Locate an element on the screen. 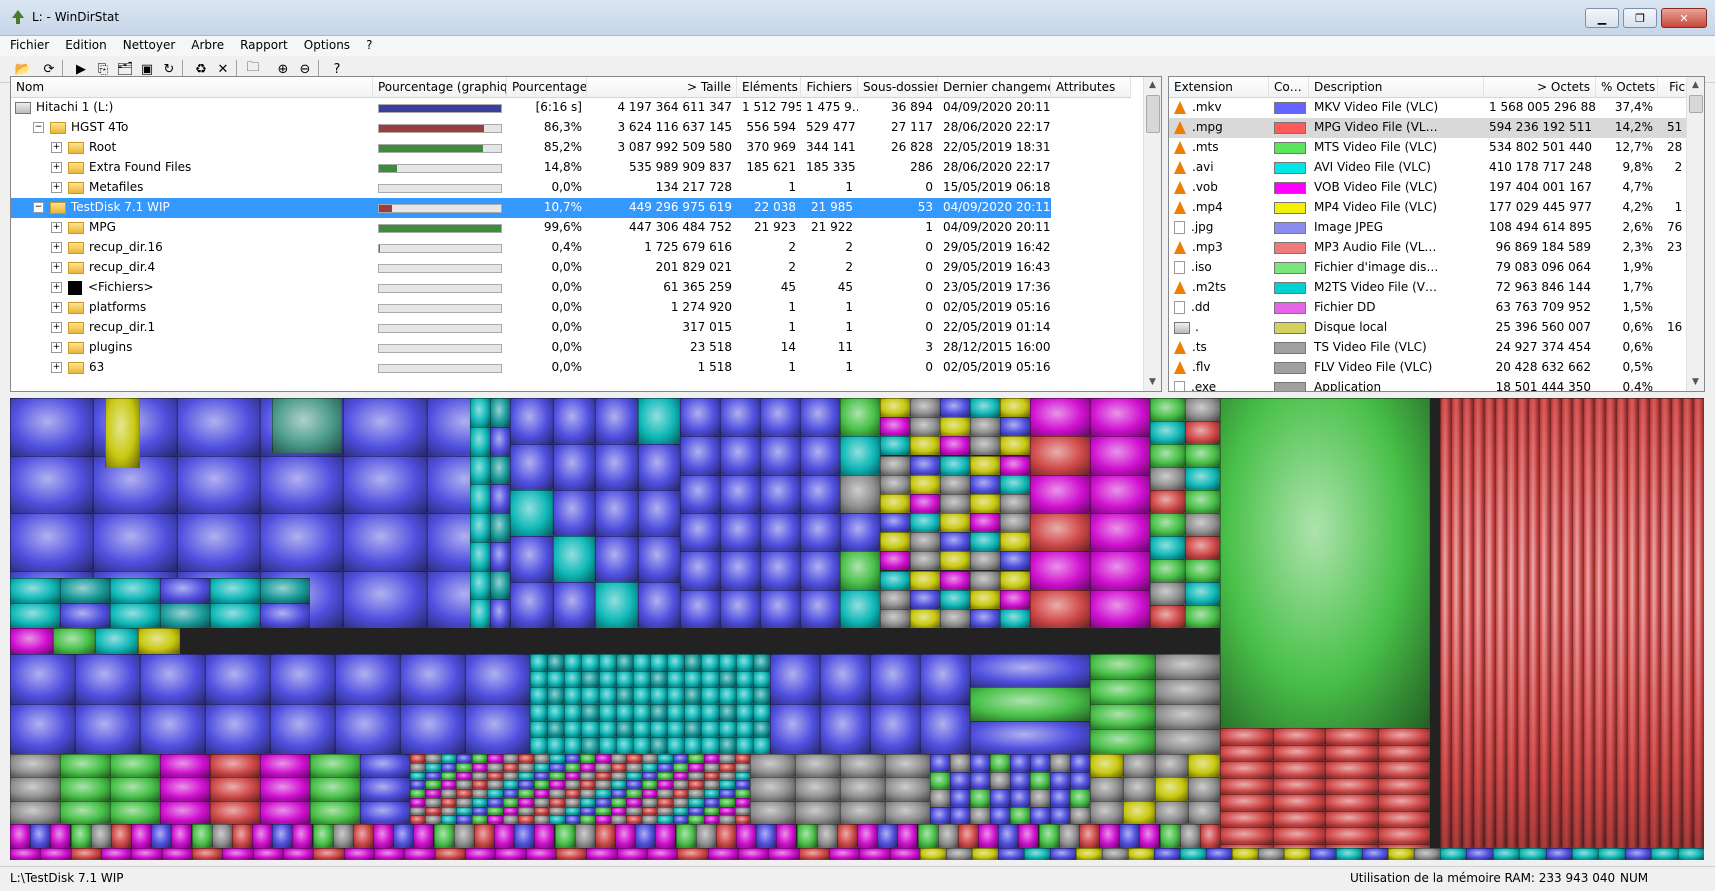  tree-row: +630,0%1 51811002/05/2019 05:16:38 is located at coordinates (531, 368).